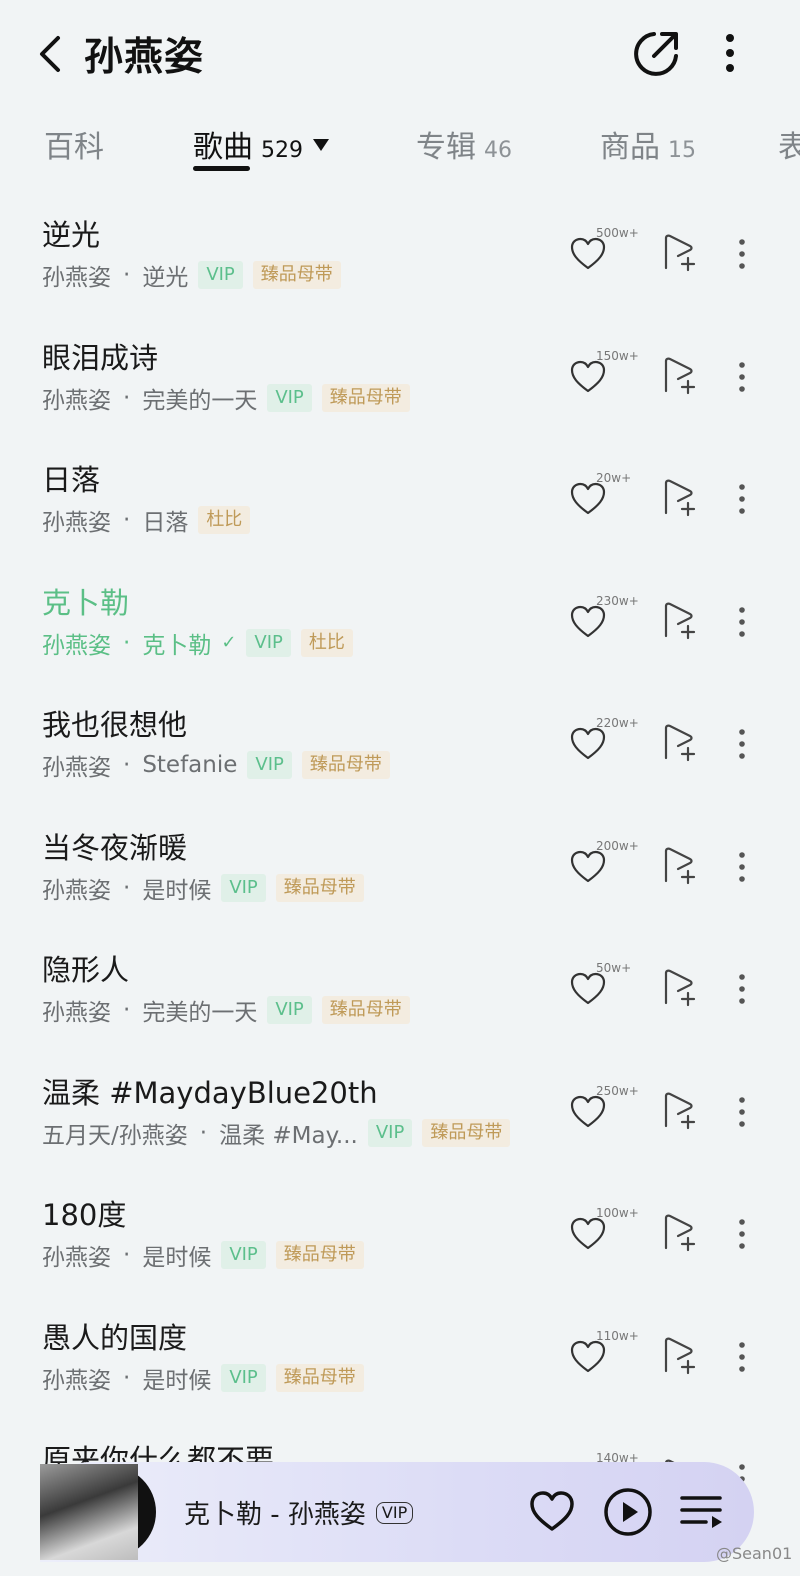 This screenshot has width=800, height=1576. What do you see at coordinates (617, 1335) in the screenshot?
I see `like-count: 110w+` at bounding box center [617, 1335].